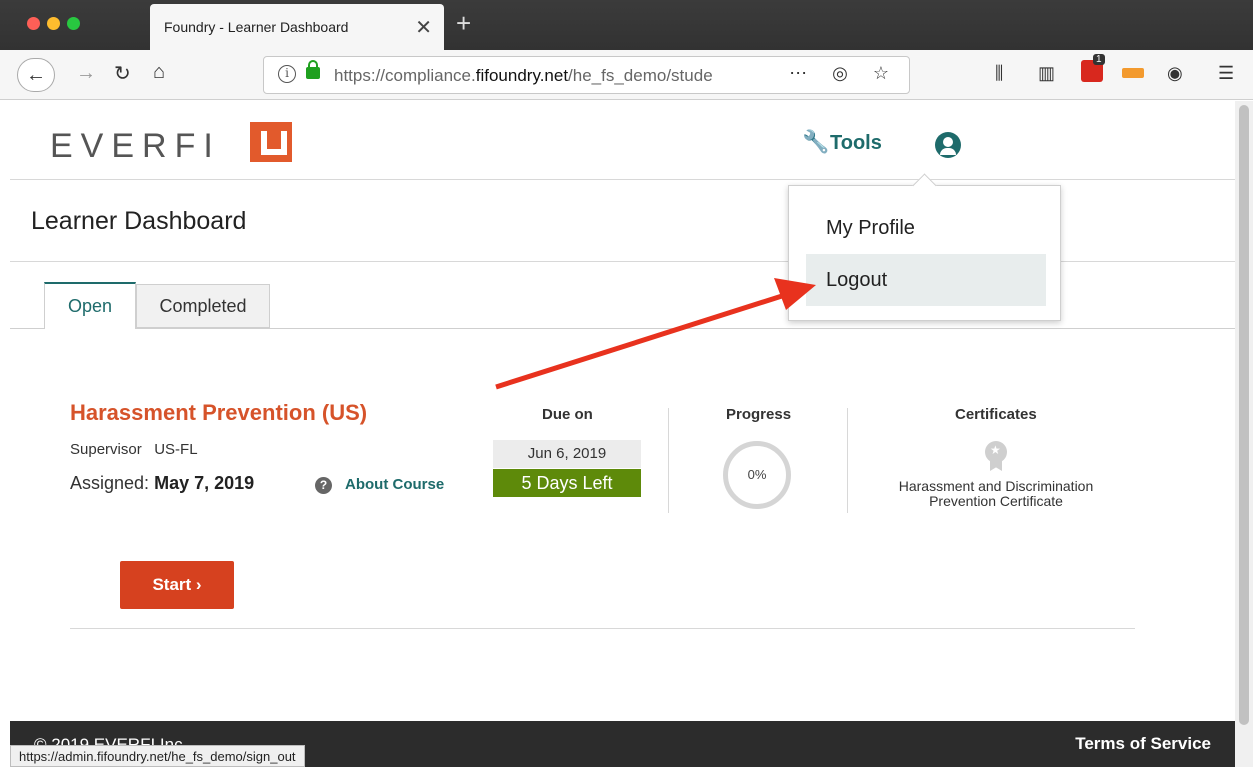  What do you see at coordinates (287, 74) in the screenshot?
I see `info-icon: i` at bounding box center [287, 74].